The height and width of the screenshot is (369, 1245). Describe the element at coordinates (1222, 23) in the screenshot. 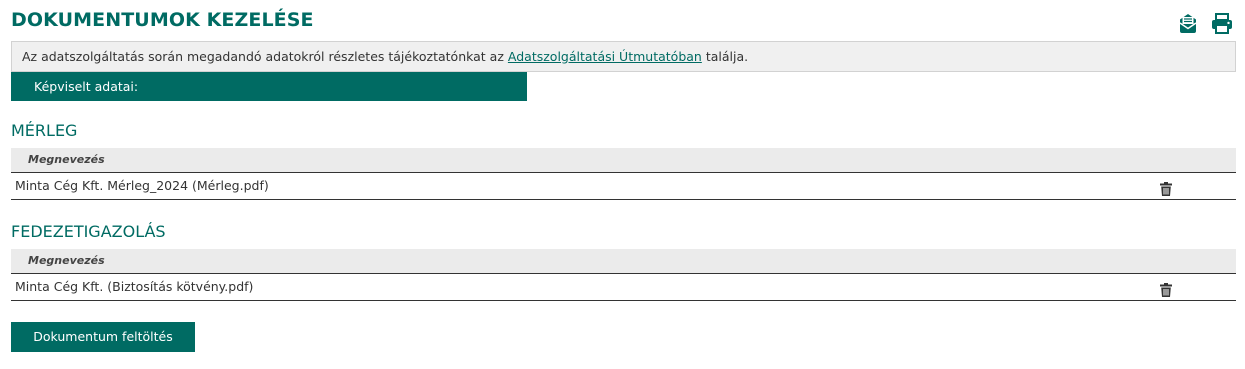

I see `print-icon` at that location.